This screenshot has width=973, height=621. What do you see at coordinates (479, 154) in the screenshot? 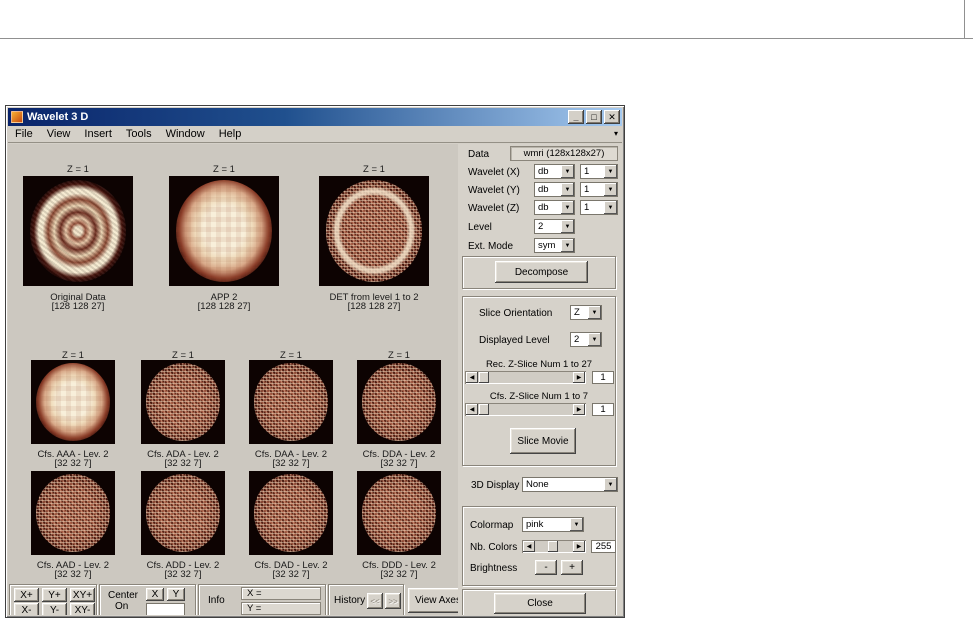
I see `data-label: Data` at bounding box center [479, 154].